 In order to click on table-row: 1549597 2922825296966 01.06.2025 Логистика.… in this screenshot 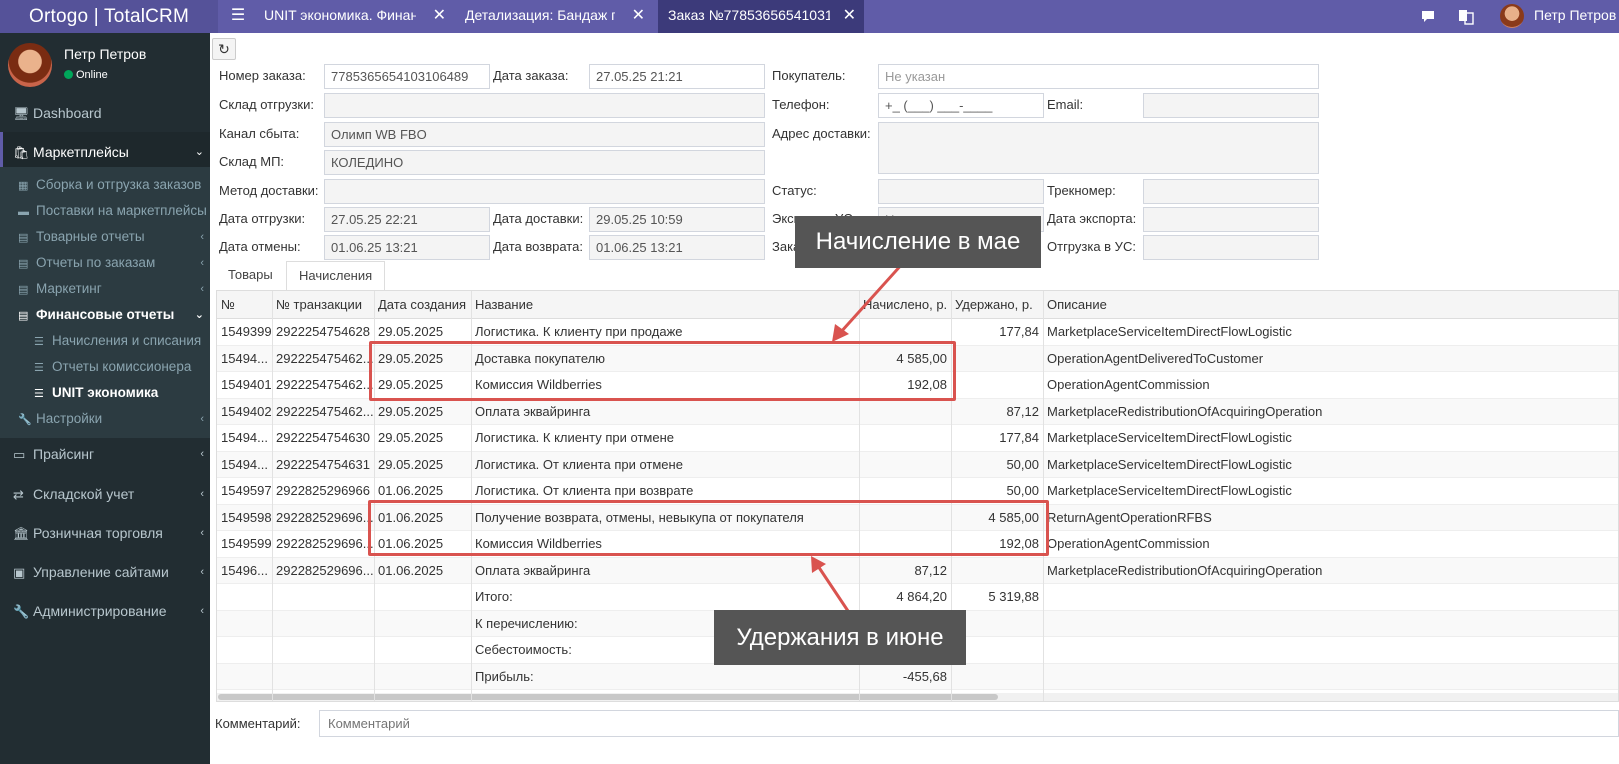, I will do `click(917, 491)`.